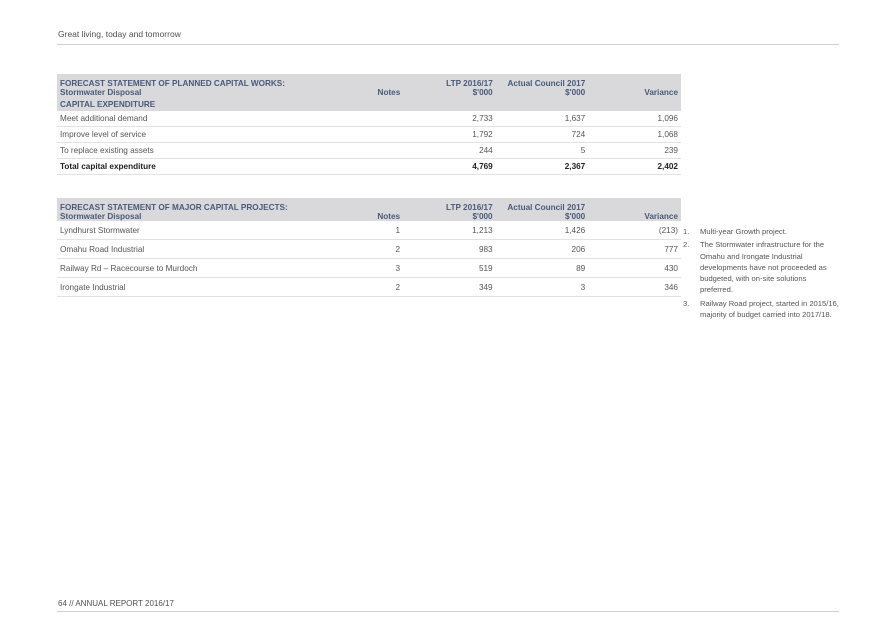  What do you see at coordinates (634, 150) in the screenshot?
I see `row-variance: 239` at bounding box center [634, 150].